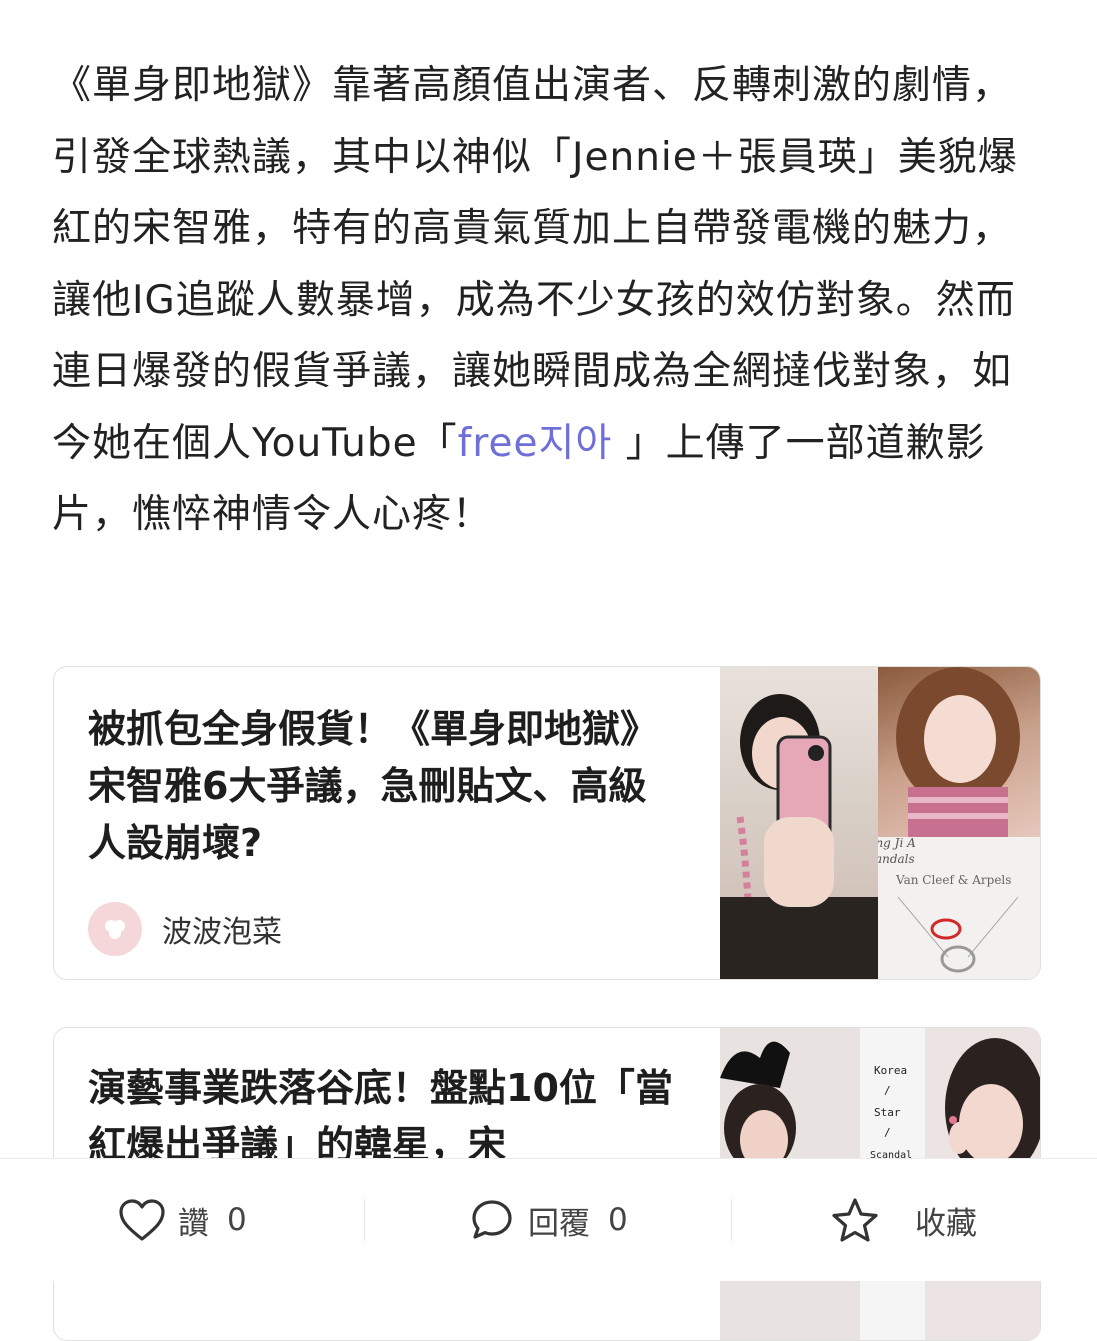 The width and height of the screenshot is (1097, 1341). Describe the element at coordinates (193, 1223) in the screenshot. I see `like-label: 讚` at that location.